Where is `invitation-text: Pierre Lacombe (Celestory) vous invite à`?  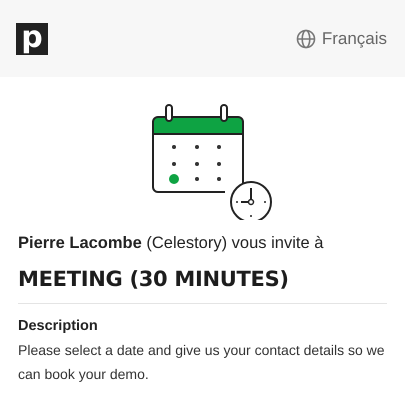 invitation-text: Pierre Lacombe (Celestory) vous invite à is located at coordinates (171, 243).